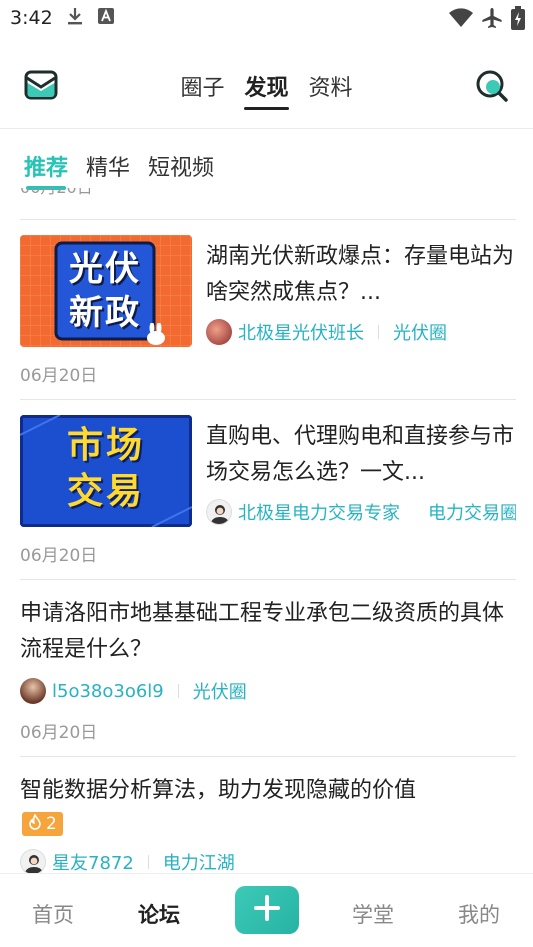 Image resolution: width=533 pixels, height=947 pixels. What do you see at coordinates (35, 823) in the screenshot?
I see `fire-icon` at bounding box center [35, 823].